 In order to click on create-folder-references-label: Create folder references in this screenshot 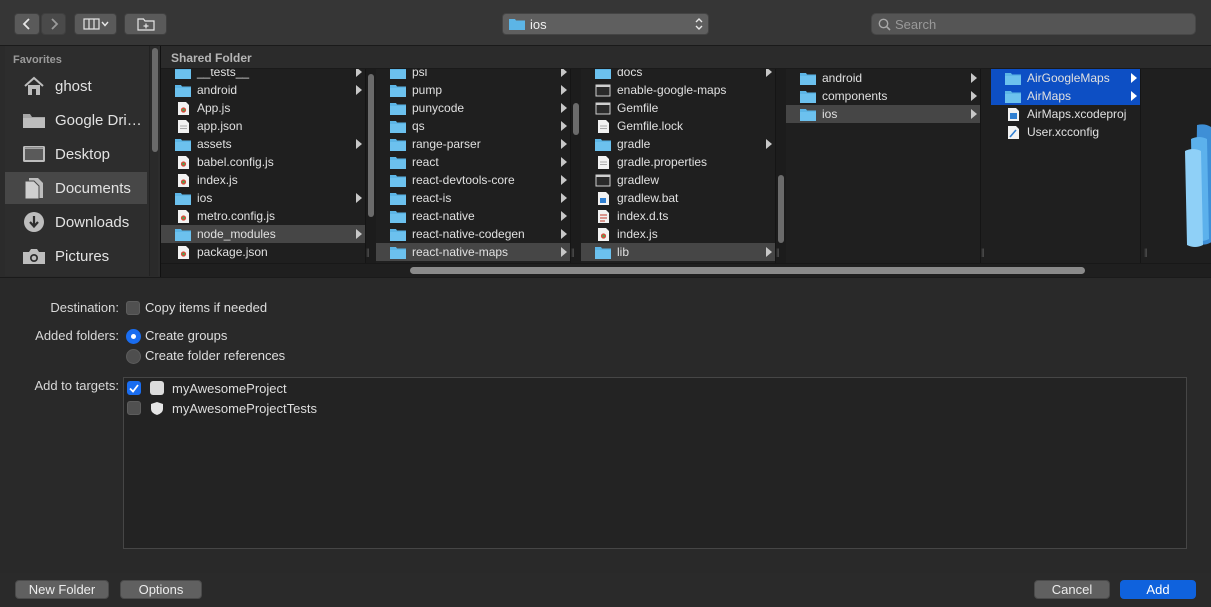, I will do `click(215, 355)`.